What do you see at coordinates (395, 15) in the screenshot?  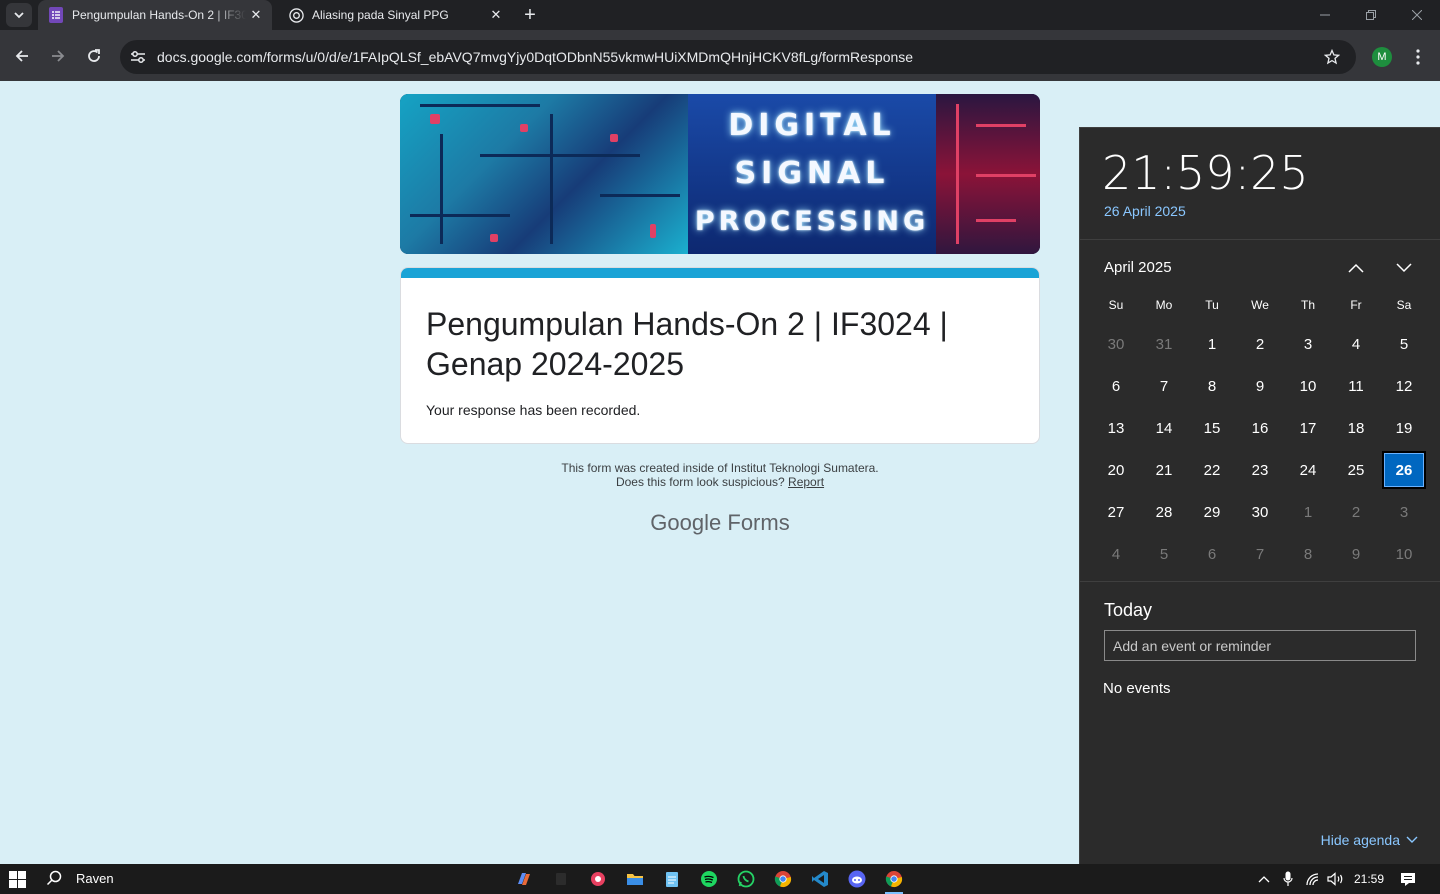 I see `tab-aliasing: Aliasing pada Sinyal PPG ✕` at bounding box center [395, 15].